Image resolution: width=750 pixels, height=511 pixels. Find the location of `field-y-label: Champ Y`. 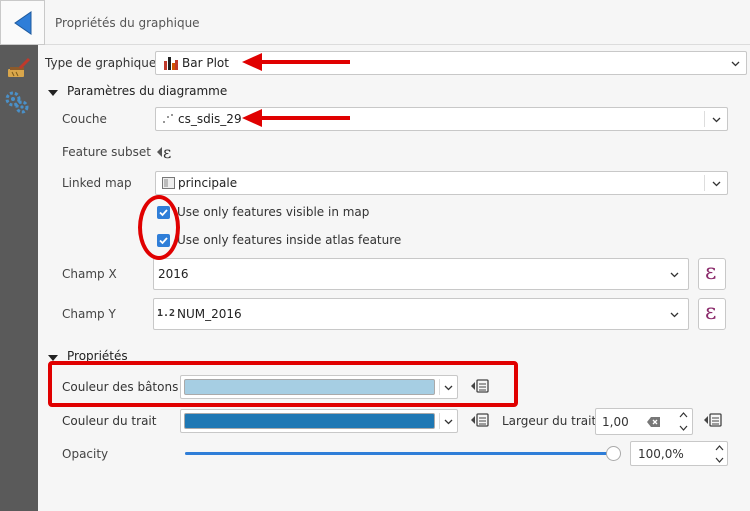

field-y-label: Champ Y is located at coordinates (89, 314).